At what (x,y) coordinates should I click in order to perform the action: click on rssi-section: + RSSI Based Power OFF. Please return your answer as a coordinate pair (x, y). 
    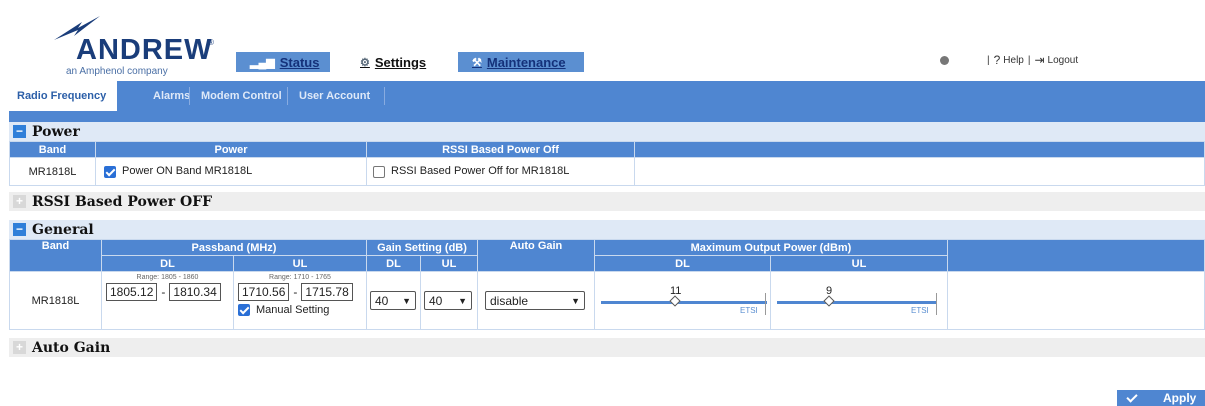
    Looking at the image, I should click on (607, 201).